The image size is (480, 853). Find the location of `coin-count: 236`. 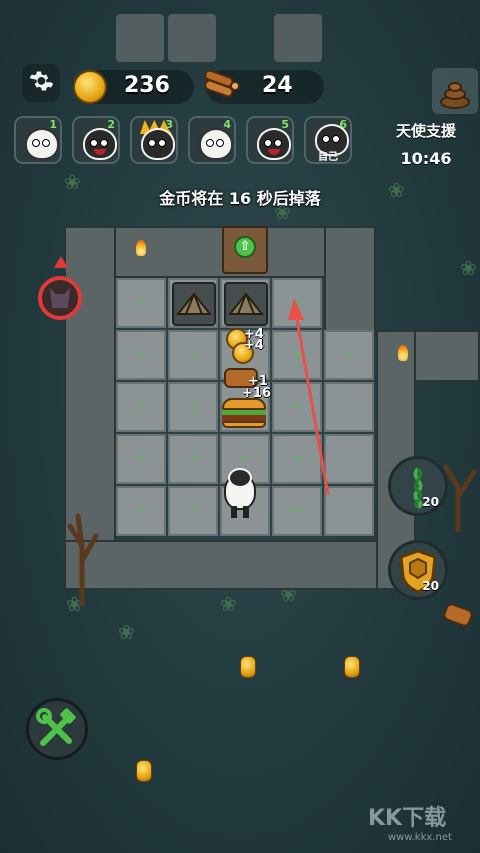

coin-count: 236 is located at coordinates (147, 85).